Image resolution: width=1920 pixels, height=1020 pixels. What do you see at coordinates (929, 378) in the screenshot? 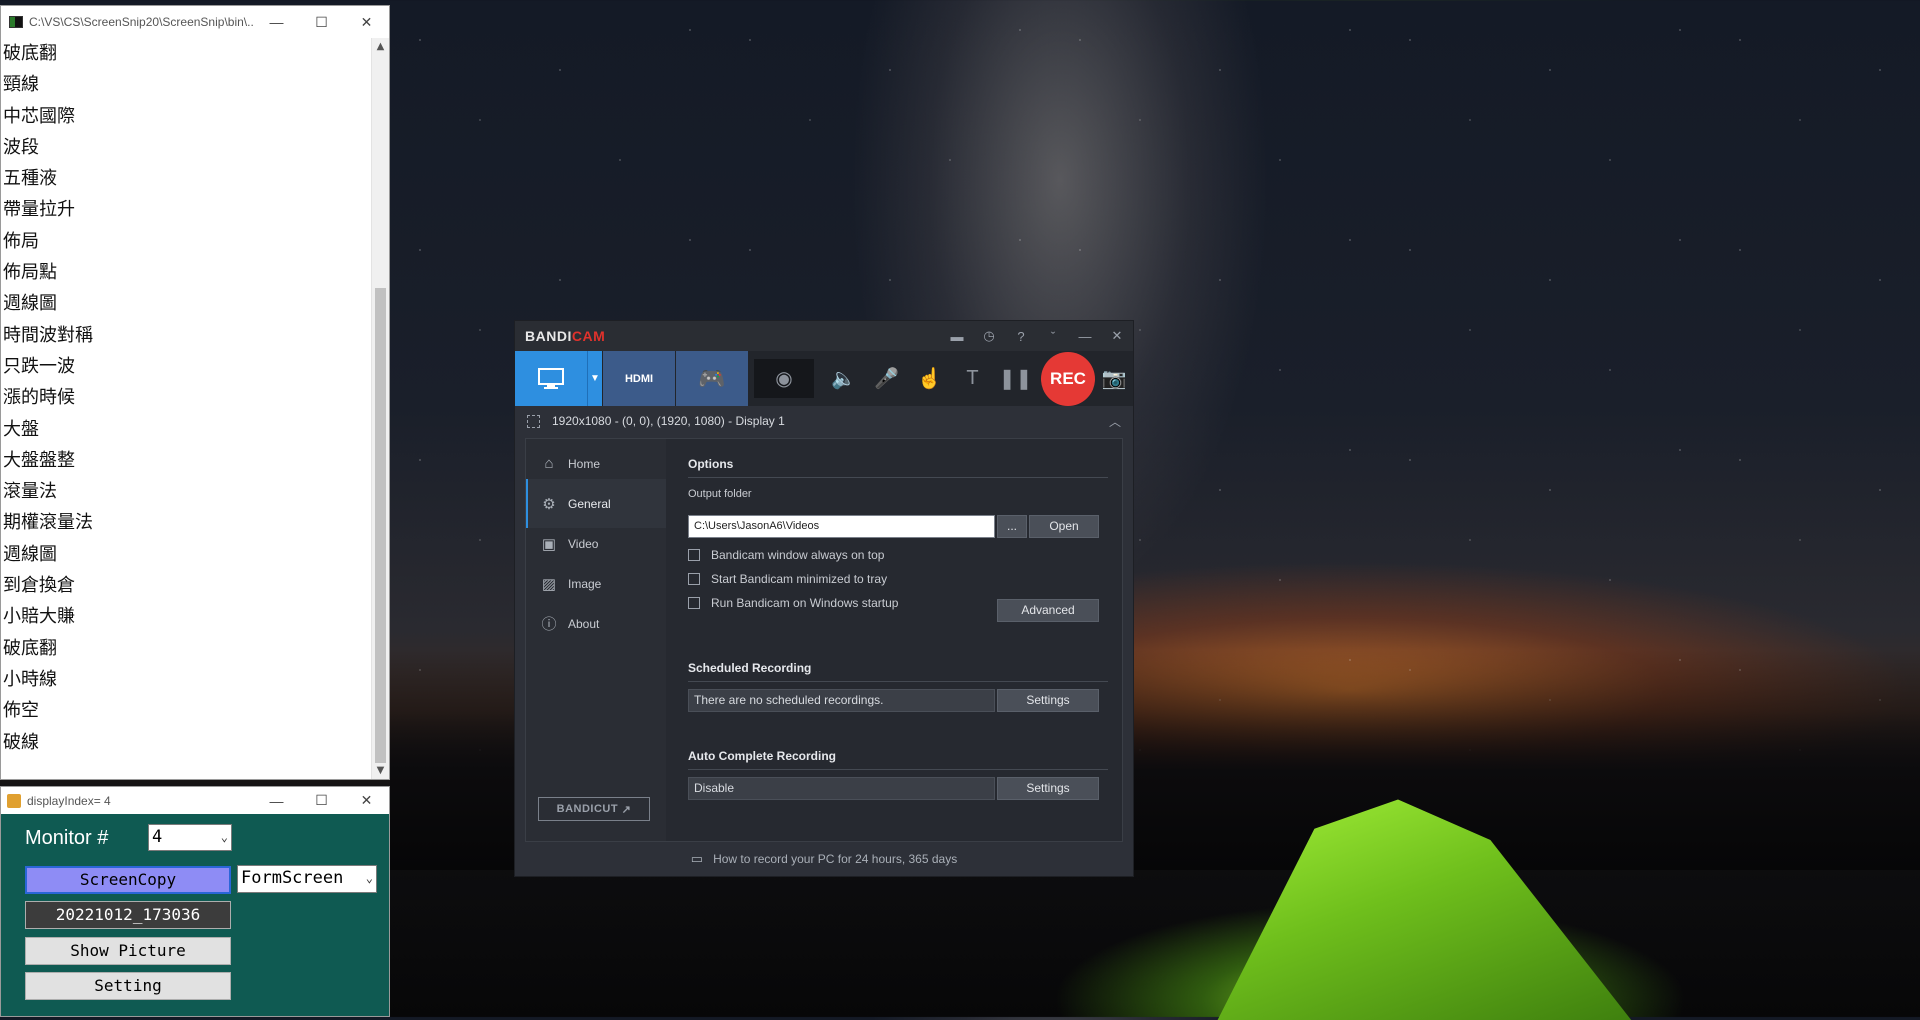
I see `cursor-effect-button: ☝` at bounding box center [929, 378].